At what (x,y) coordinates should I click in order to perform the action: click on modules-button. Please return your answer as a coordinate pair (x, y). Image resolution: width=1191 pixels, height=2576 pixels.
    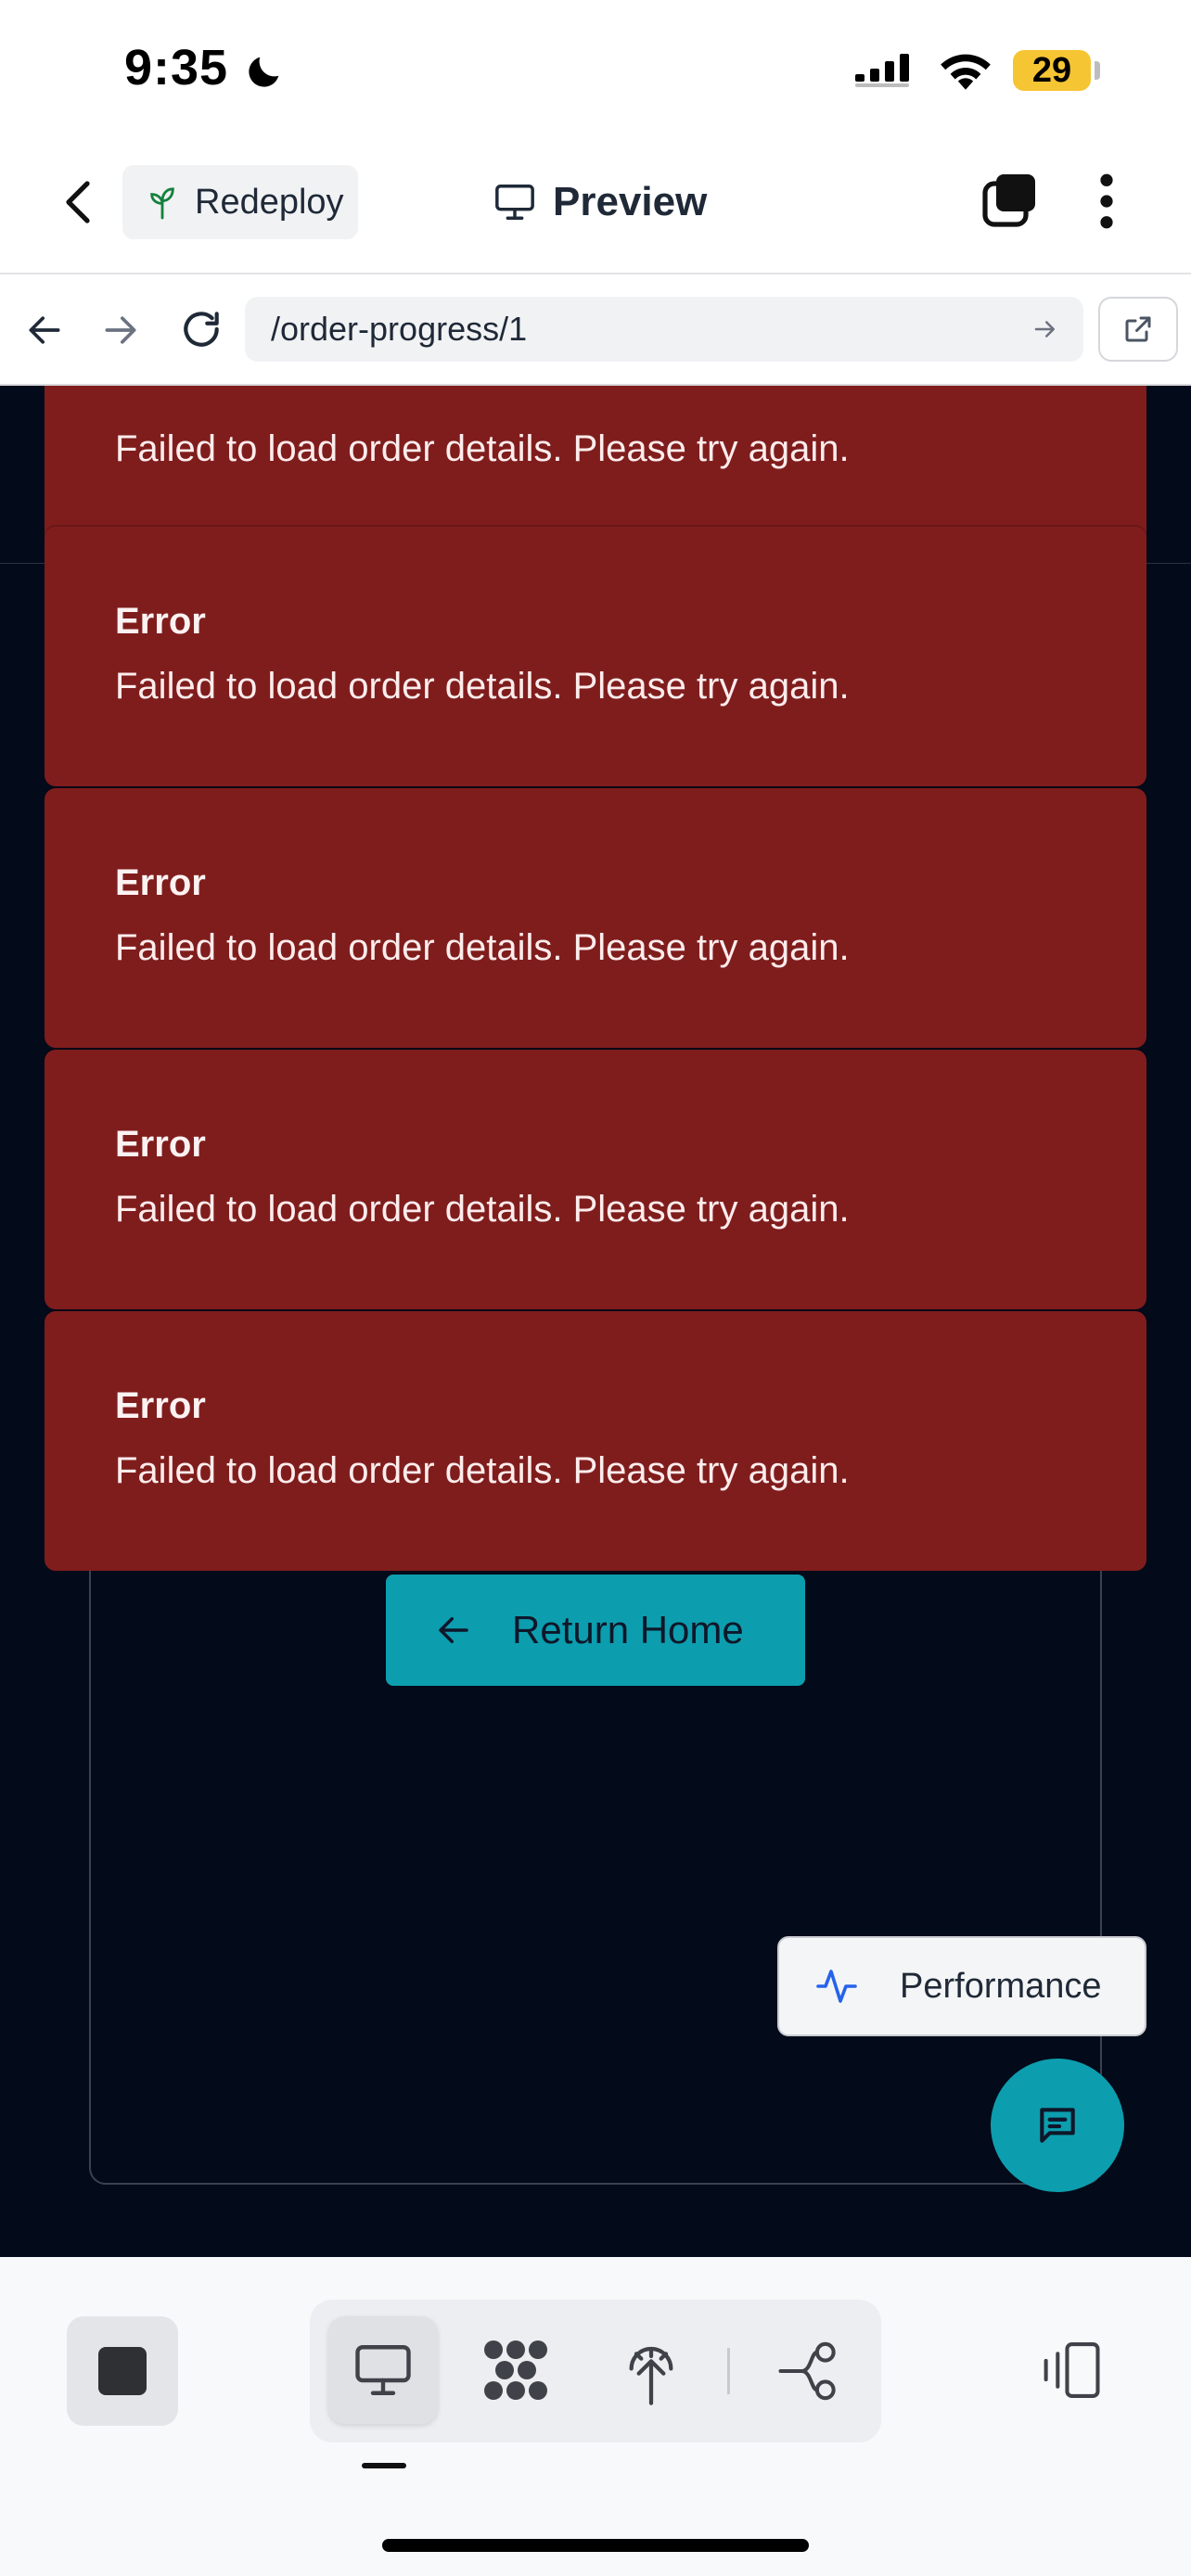
    Looking at the image, I should click on (515, 2370).